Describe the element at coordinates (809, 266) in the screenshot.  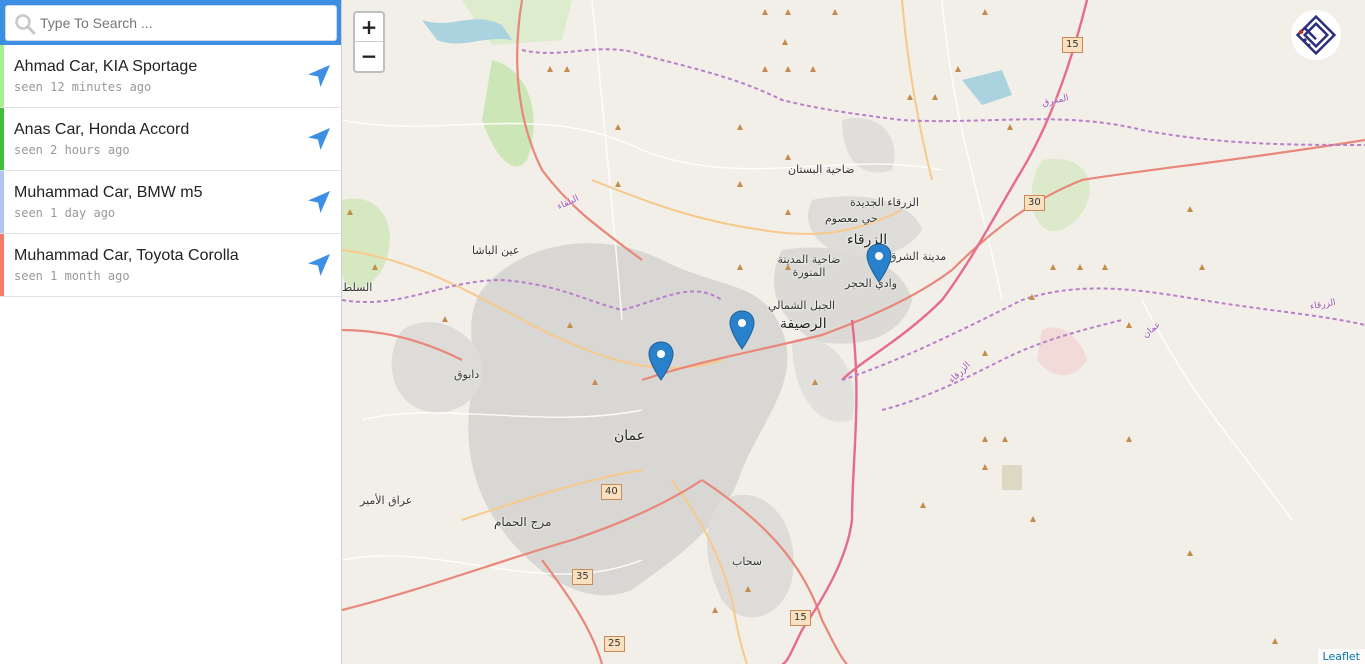
I see `map-label-madinat-munawara: ضاحية المدينة المنورة` at that location.